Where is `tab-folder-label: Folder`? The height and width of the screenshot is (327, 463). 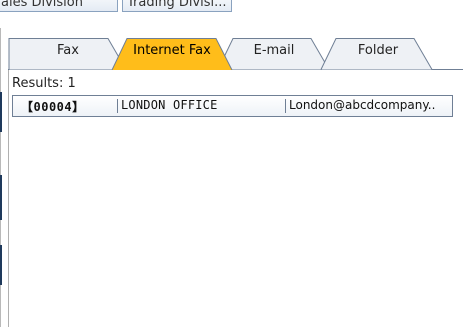 tab-folder-label: Folder is located at coordinates (378, 50).